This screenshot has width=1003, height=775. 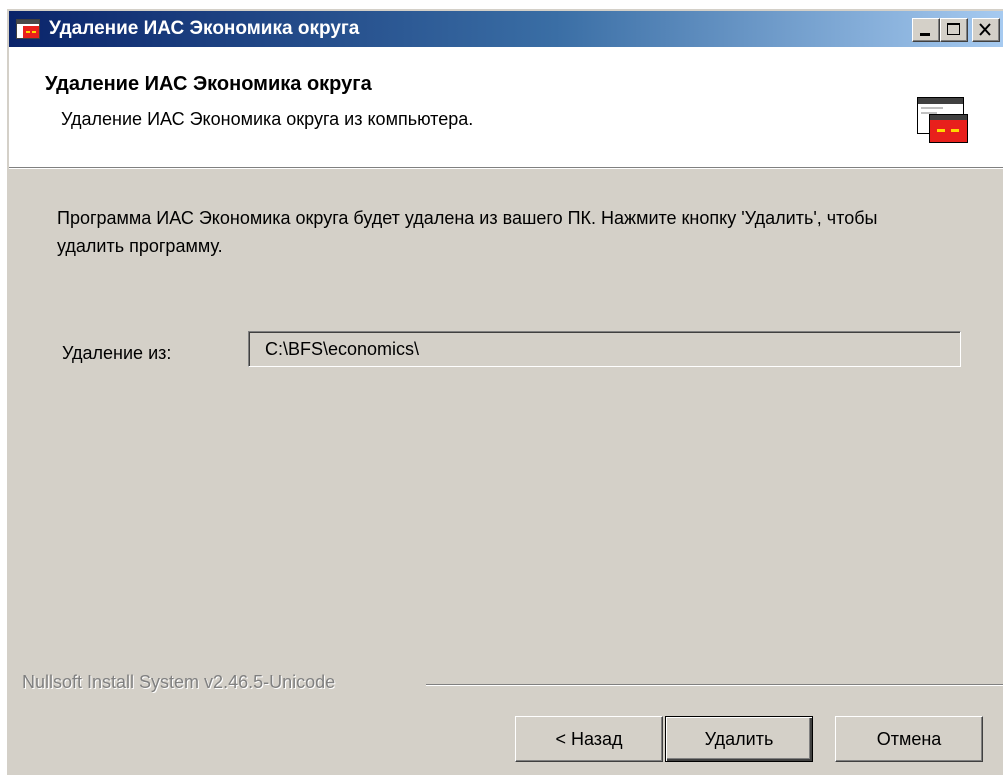 What do you see at coordinates (714, 685) in the screenshot?
I see `branding-separator-highlight` at bounding box center [714, 685].